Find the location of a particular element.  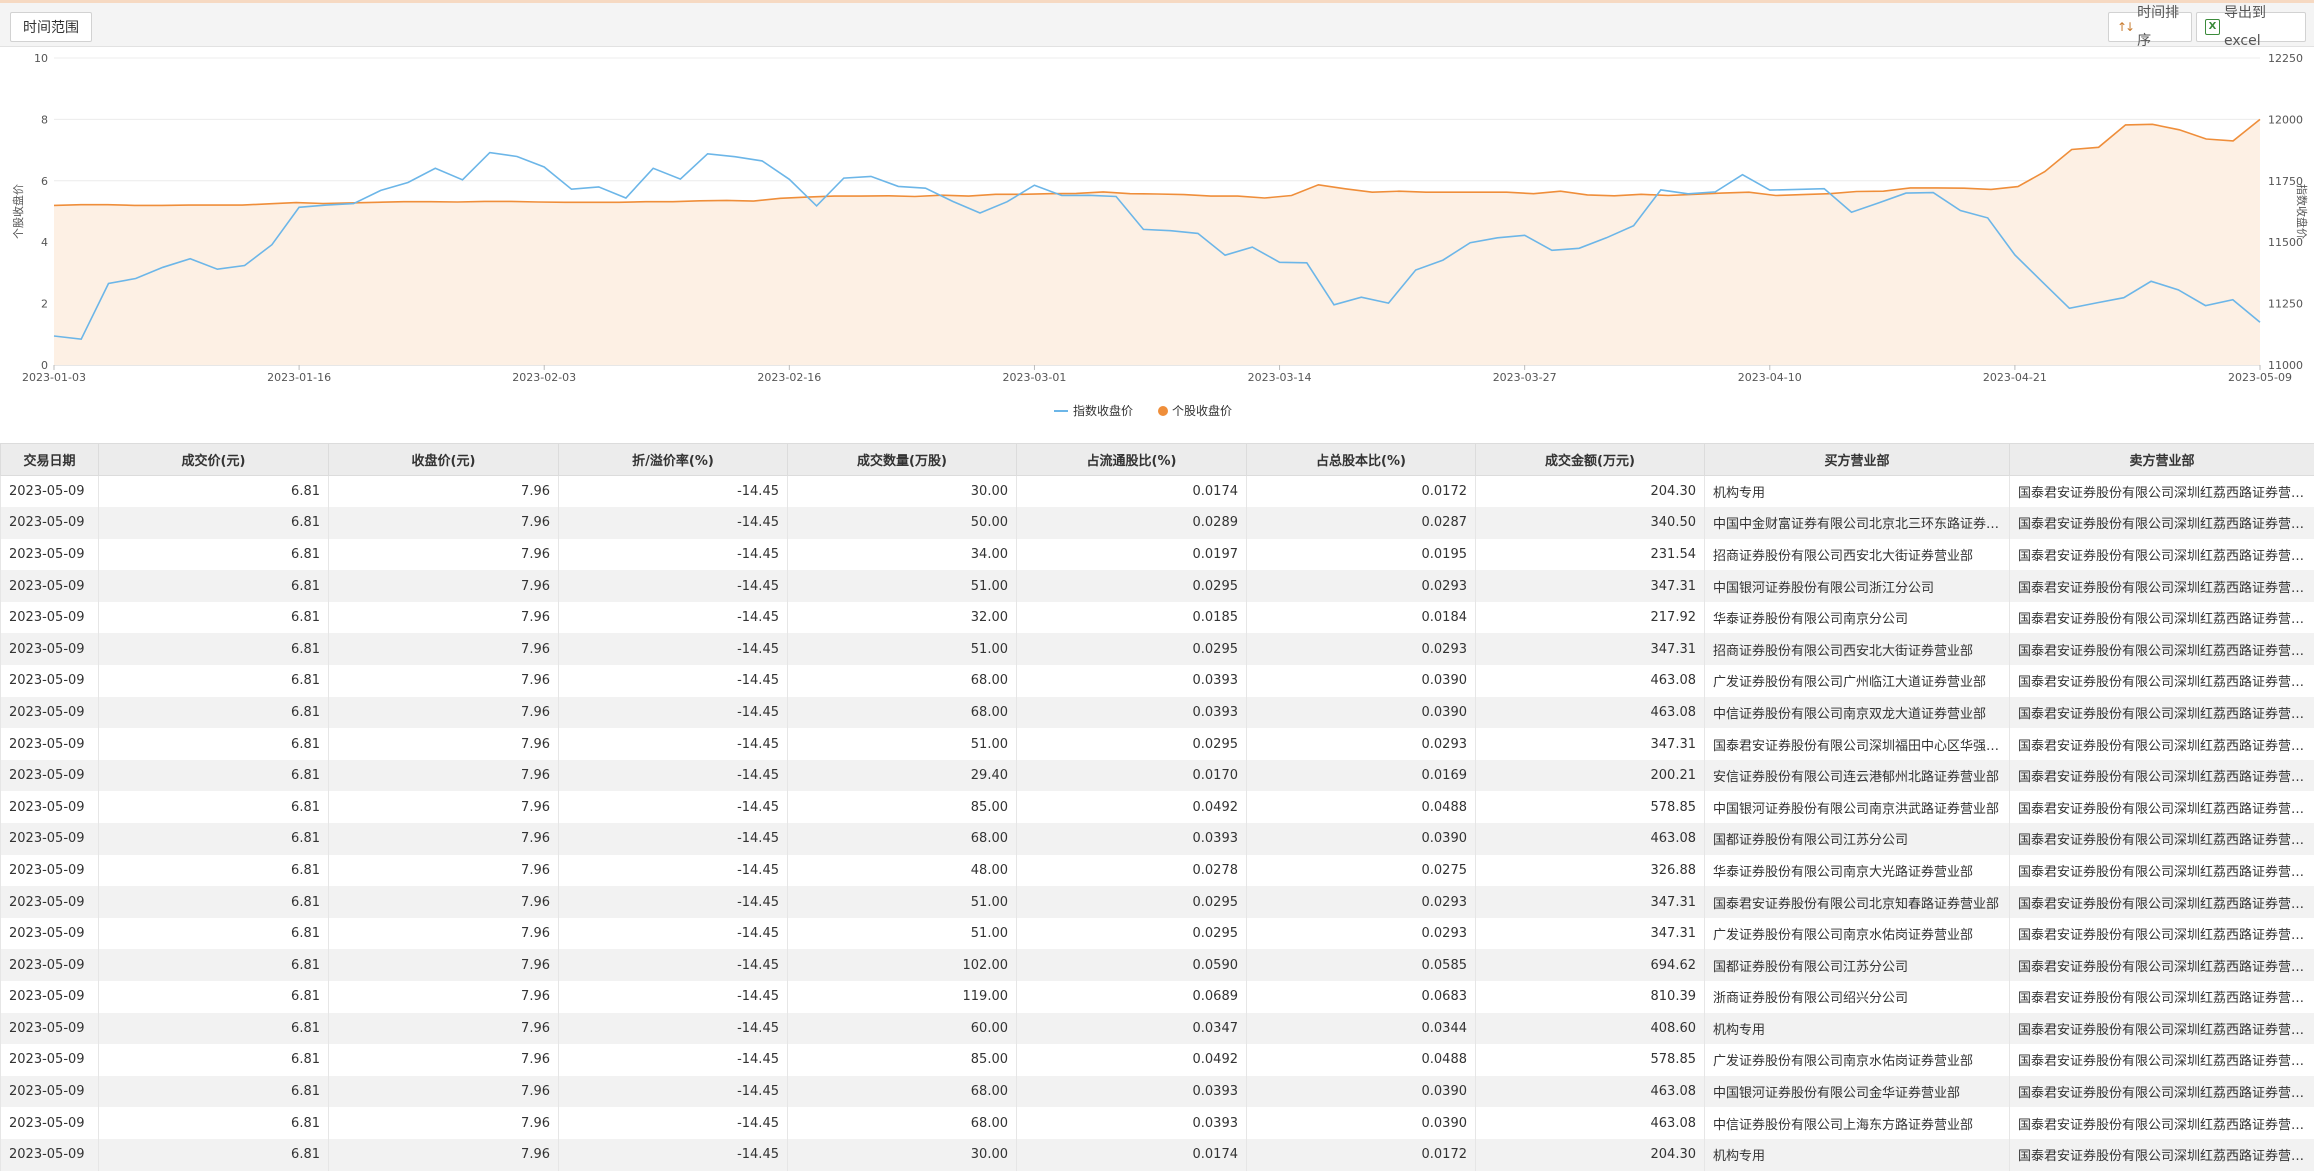

table-cell: 810.39 is located at coordinates (1590, 997).